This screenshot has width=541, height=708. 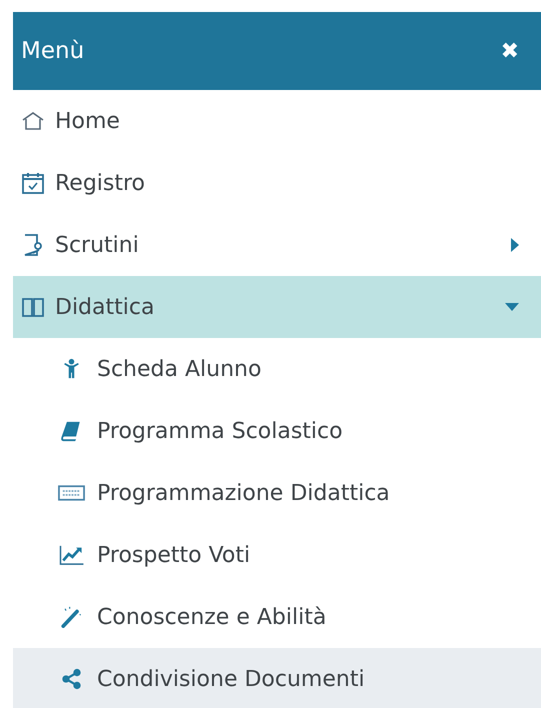 What do you see at coordinates (33, 183) in the screenshot?
I see `calendar-icon` at bounding box center [33, 183].